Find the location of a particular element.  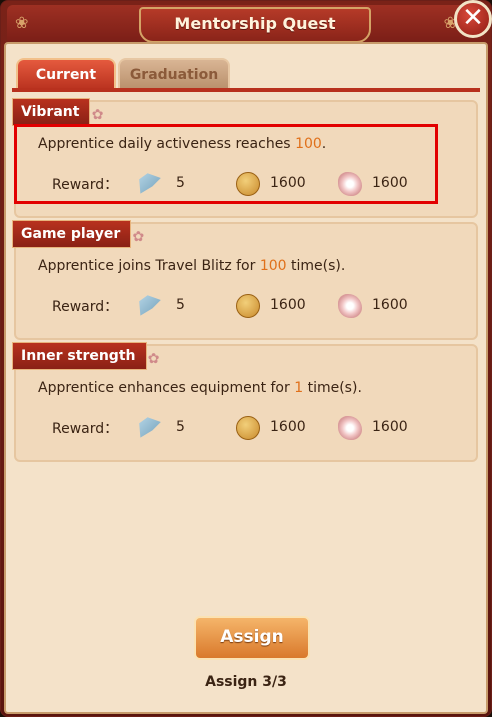

desc-text: Apprentice joins Travel Blitz for is located at coordinates (149, 266).